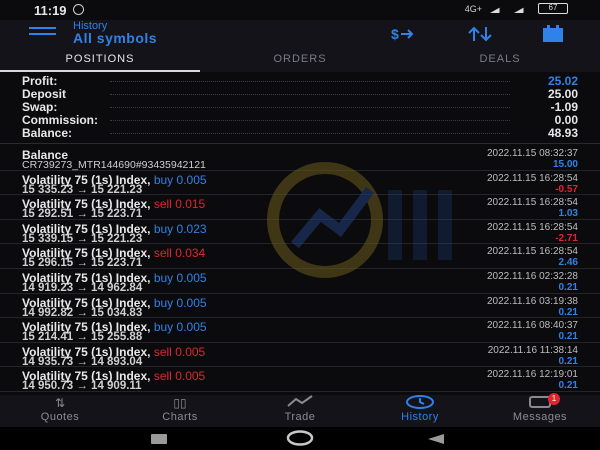  What do you see at coordinates (562, 133) in the screenshot?
I see `summary-value: 48.93` at bounding box center [562, 133].